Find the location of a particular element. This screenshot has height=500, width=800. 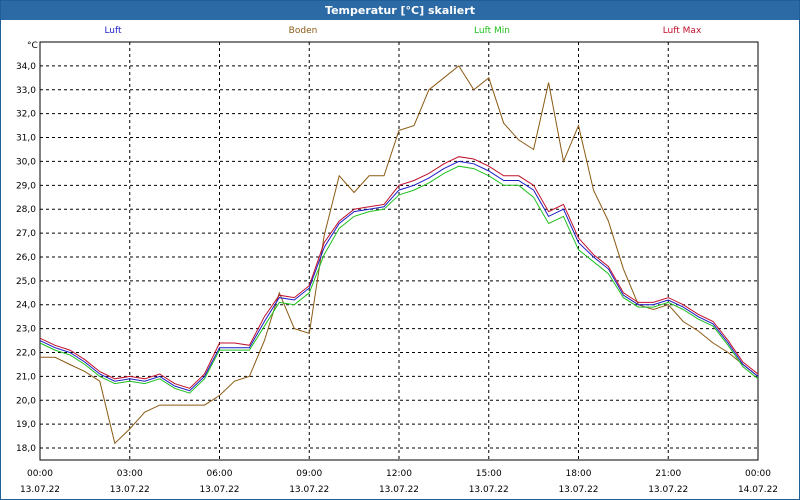

y-tick-label: 32,0 is located at coordinates (26, 115).